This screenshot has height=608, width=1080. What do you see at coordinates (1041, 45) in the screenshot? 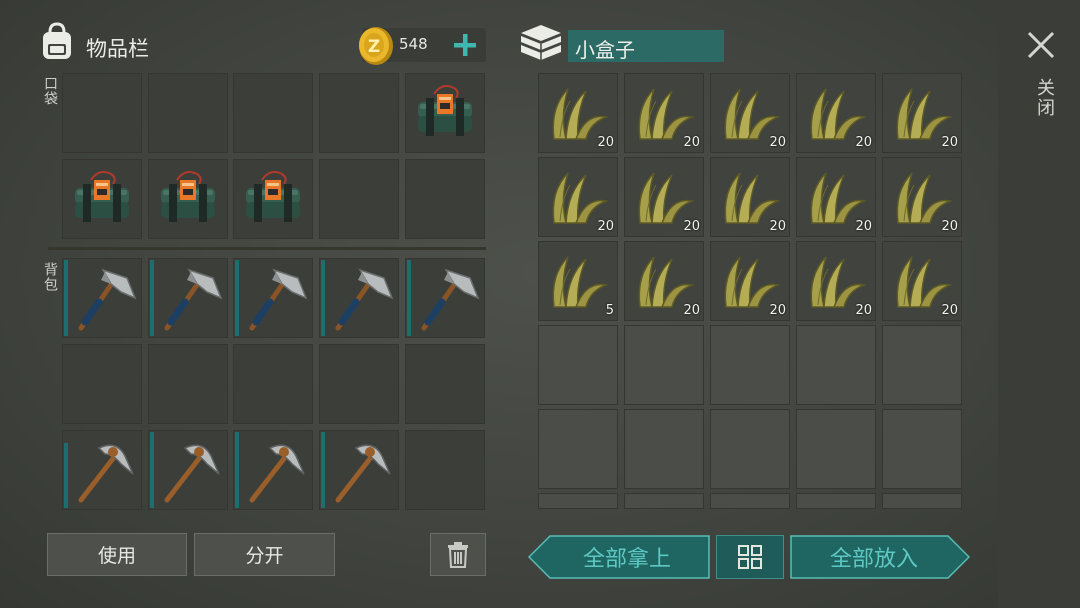
I see `close-icon` at bounding box center [1041, 45].